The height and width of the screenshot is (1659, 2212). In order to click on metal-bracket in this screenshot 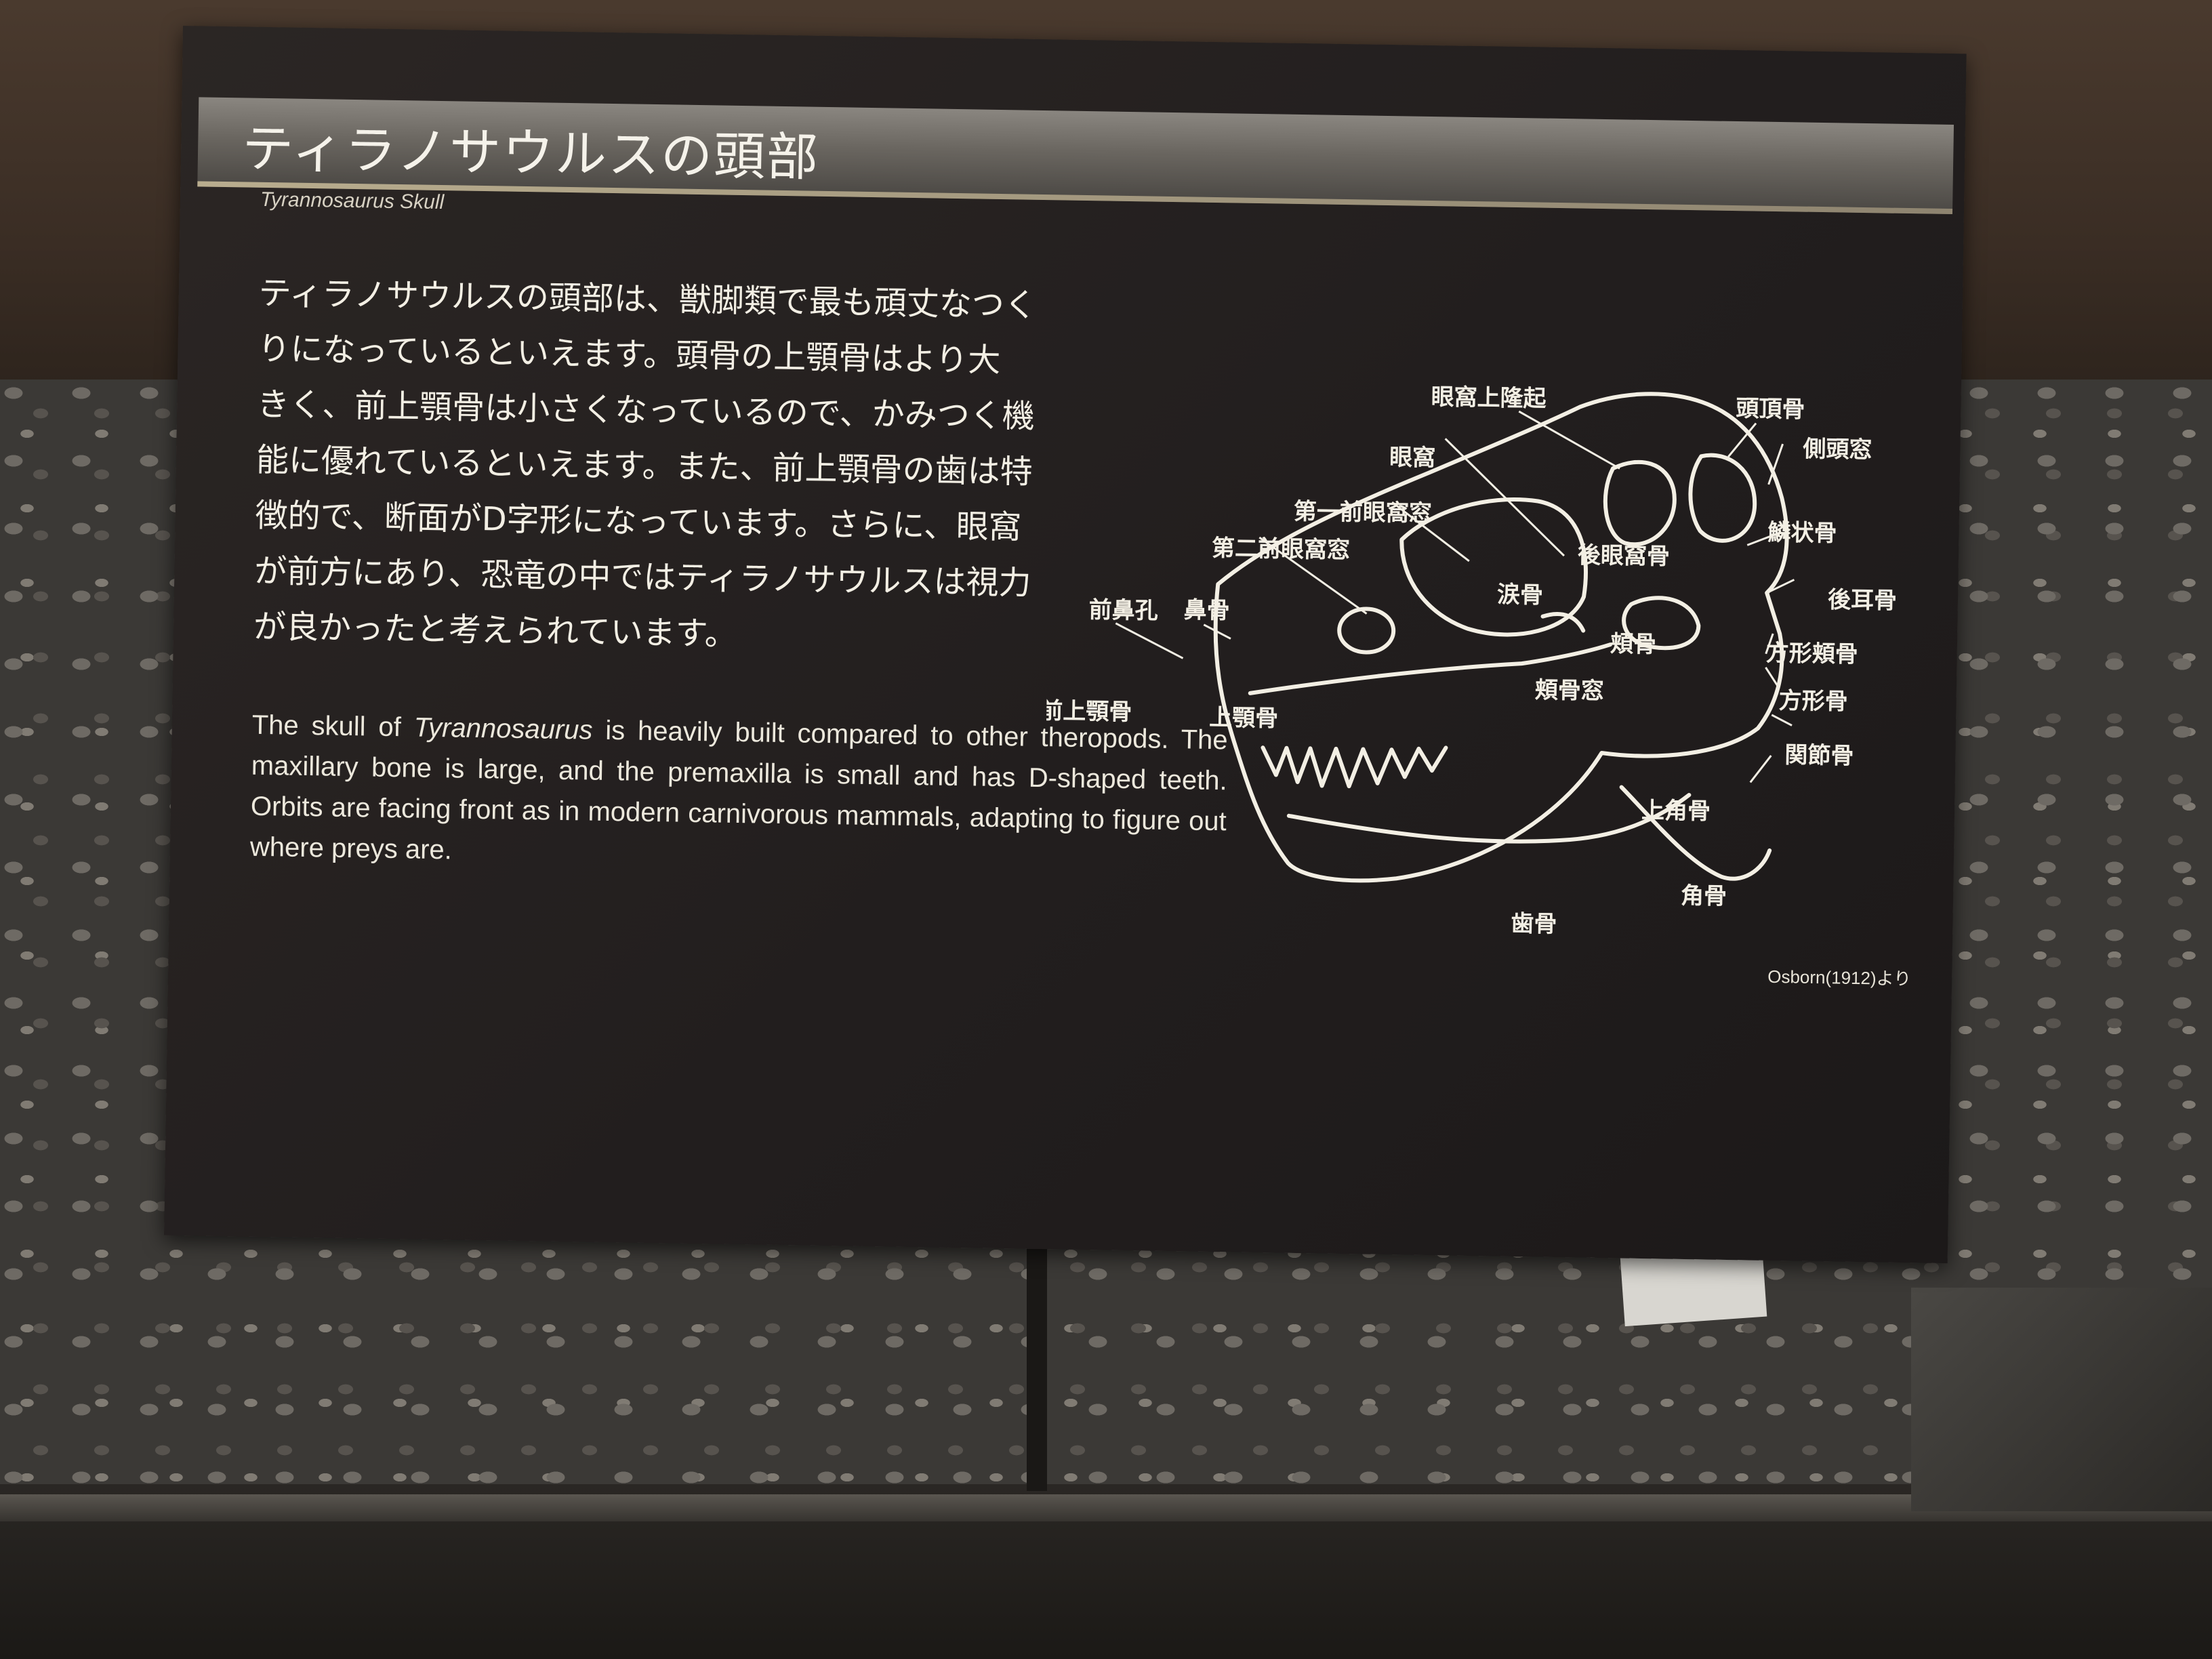, I will do `click(2061, 1399)`.